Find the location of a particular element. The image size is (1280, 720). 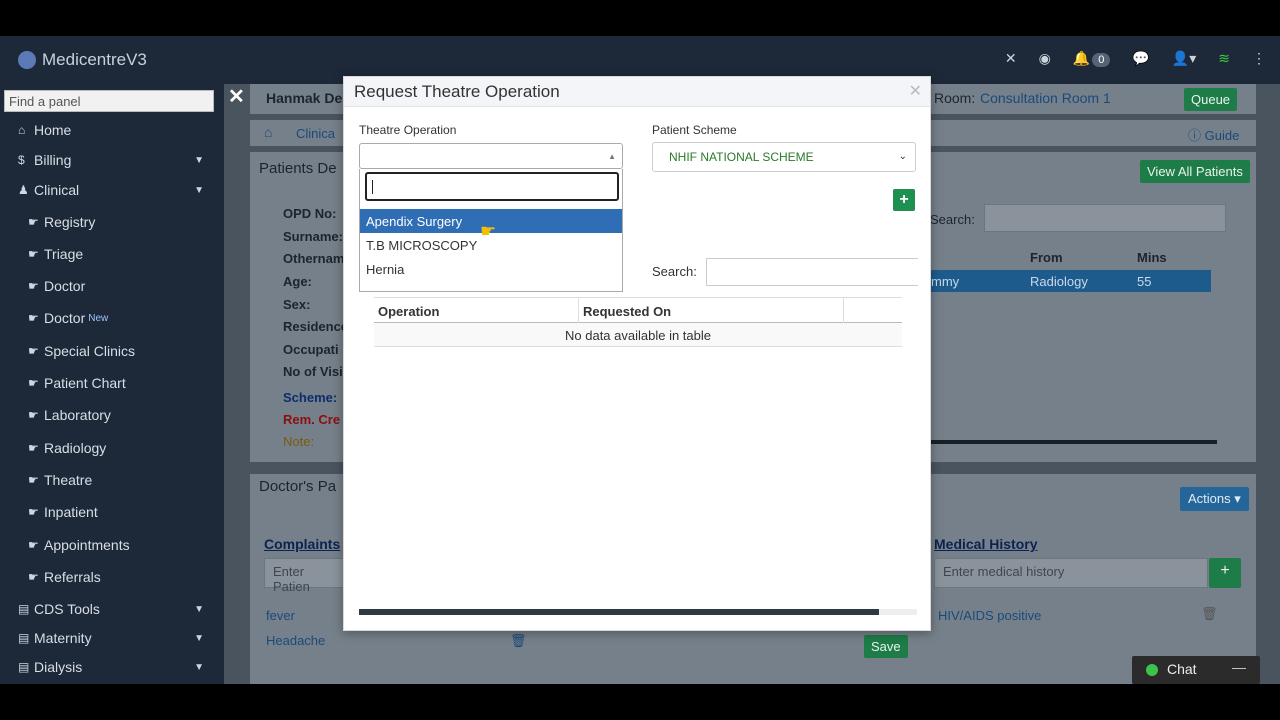

mute-icon: ✕ is located at coordinates (1011, 58).